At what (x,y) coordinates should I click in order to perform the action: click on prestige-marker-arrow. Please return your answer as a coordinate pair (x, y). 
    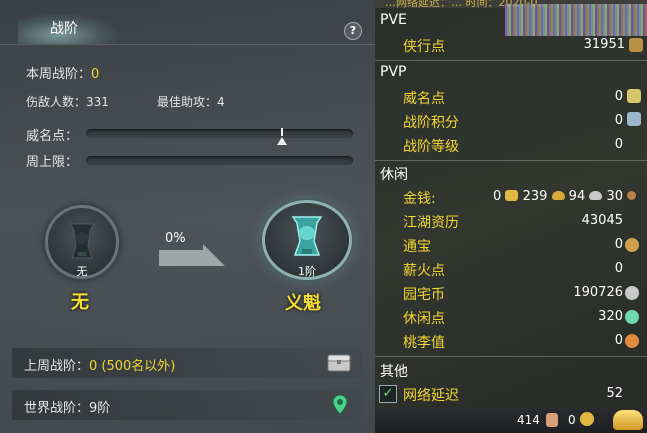
    Looking at the image, I should click on (282, 141).